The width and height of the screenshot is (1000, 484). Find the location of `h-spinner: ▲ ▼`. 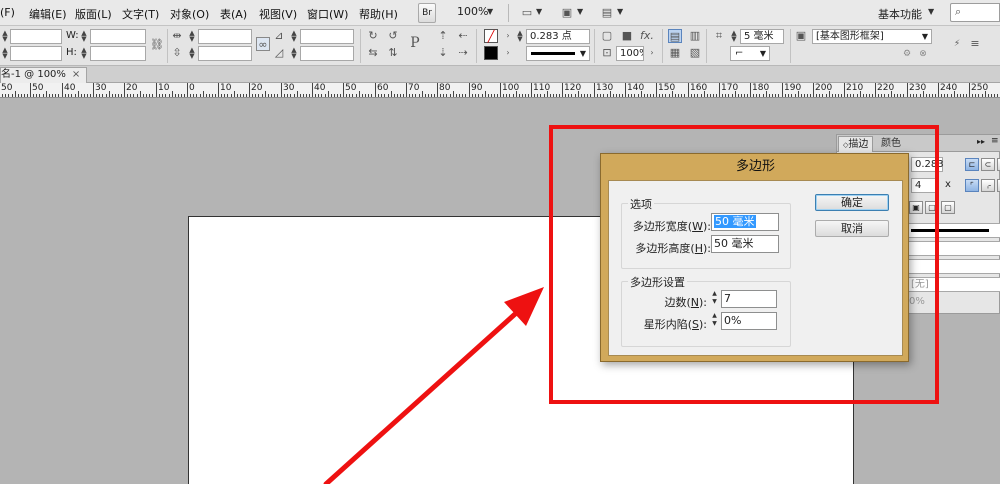

h-spinner: ▲ ▼ is located at coordinates (84, 53).